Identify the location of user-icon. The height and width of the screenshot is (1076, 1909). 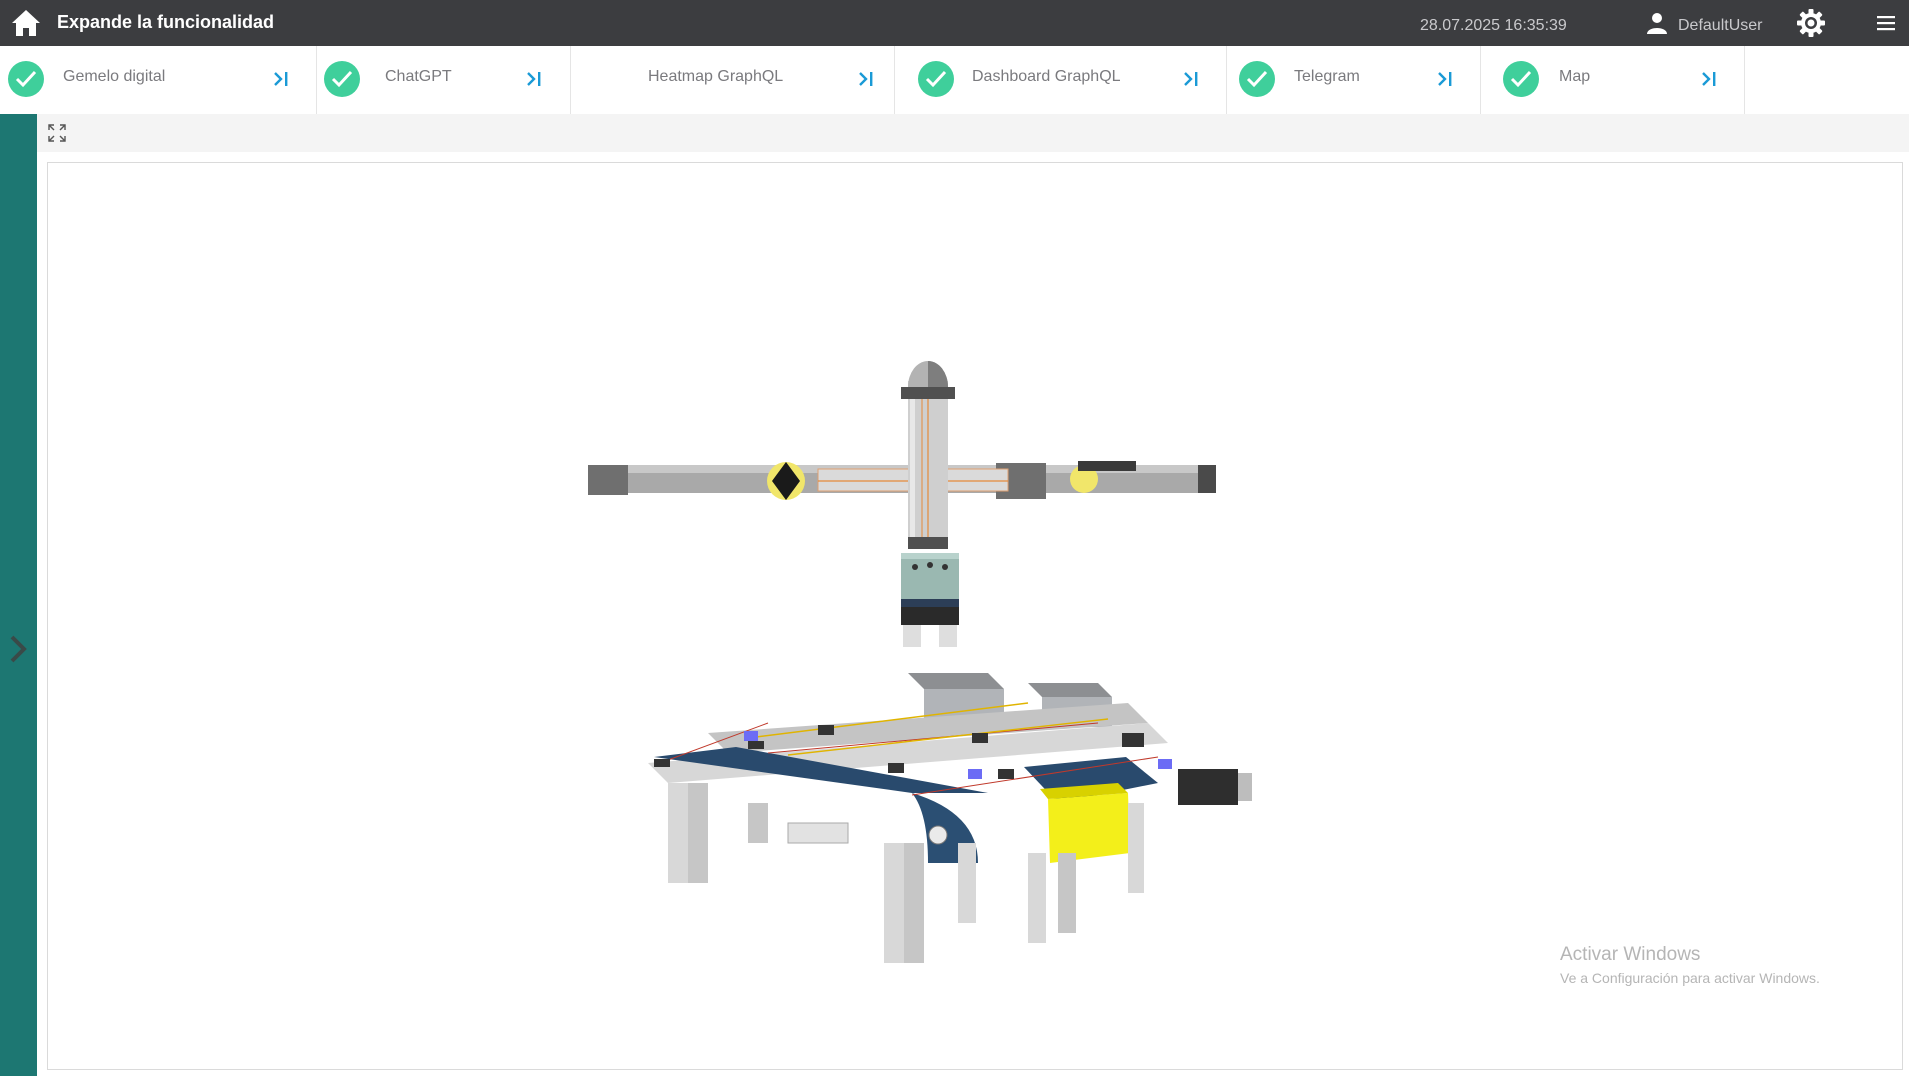
(1657, 23).